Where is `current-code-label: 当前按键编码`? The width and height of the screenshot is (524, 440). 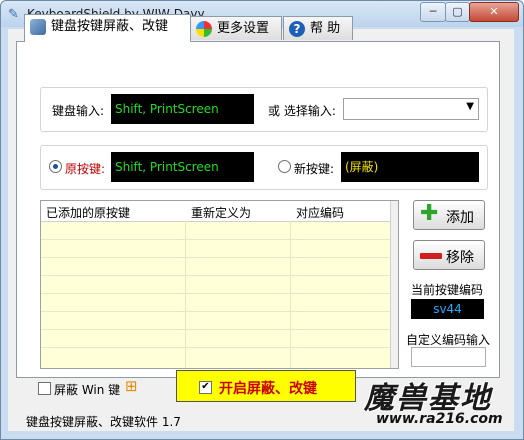 current-code-label: 当前按键编码 is located at coordinates (447, 290).